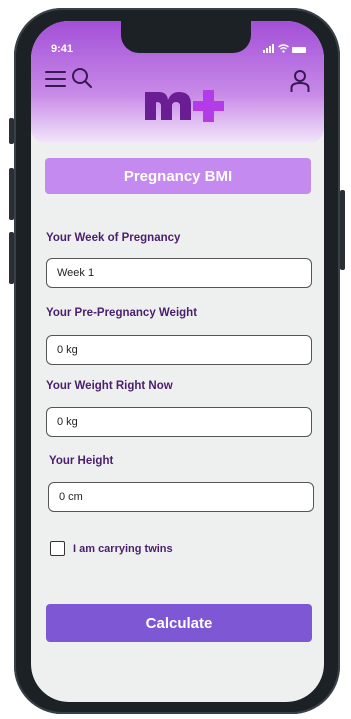  Describe the element at coordinates (300, 81) in the screenshot. I see `user-icon` at that location.